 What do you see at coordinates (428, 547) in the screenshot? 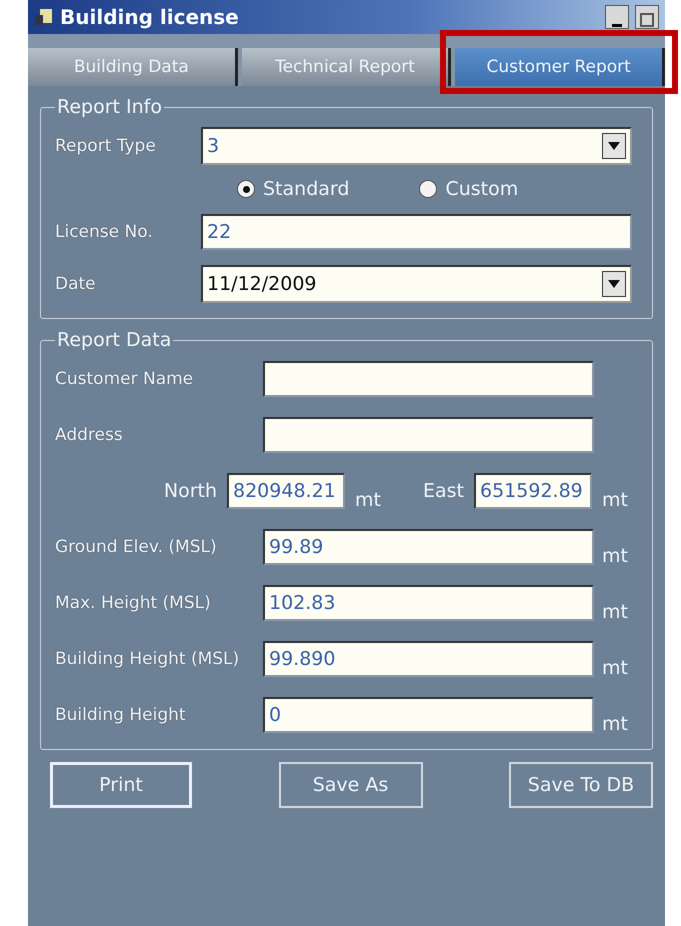
I see `input-field: 99.89` at bounding box center [428, 547].